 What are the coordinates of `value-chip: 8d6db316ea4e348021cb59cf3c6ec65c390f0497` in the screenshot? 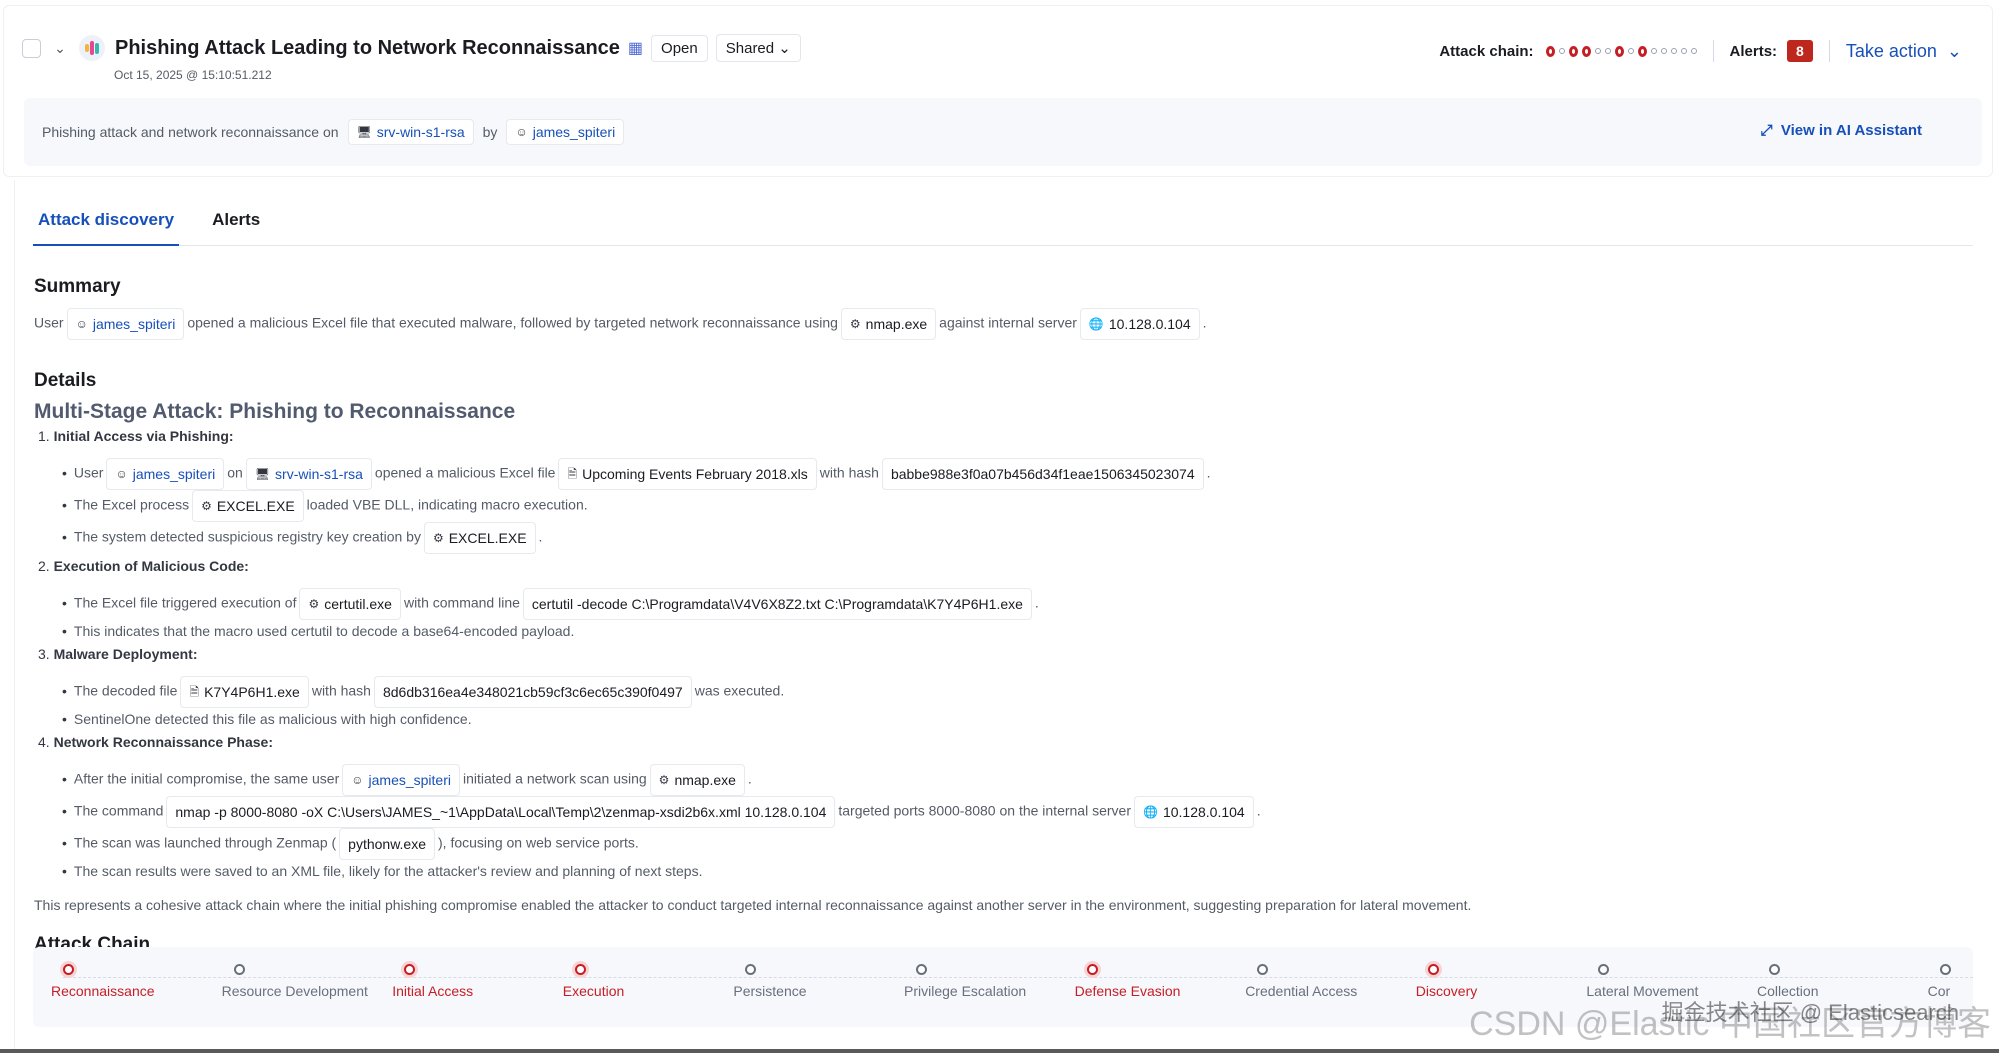 It's located at (532, 692).